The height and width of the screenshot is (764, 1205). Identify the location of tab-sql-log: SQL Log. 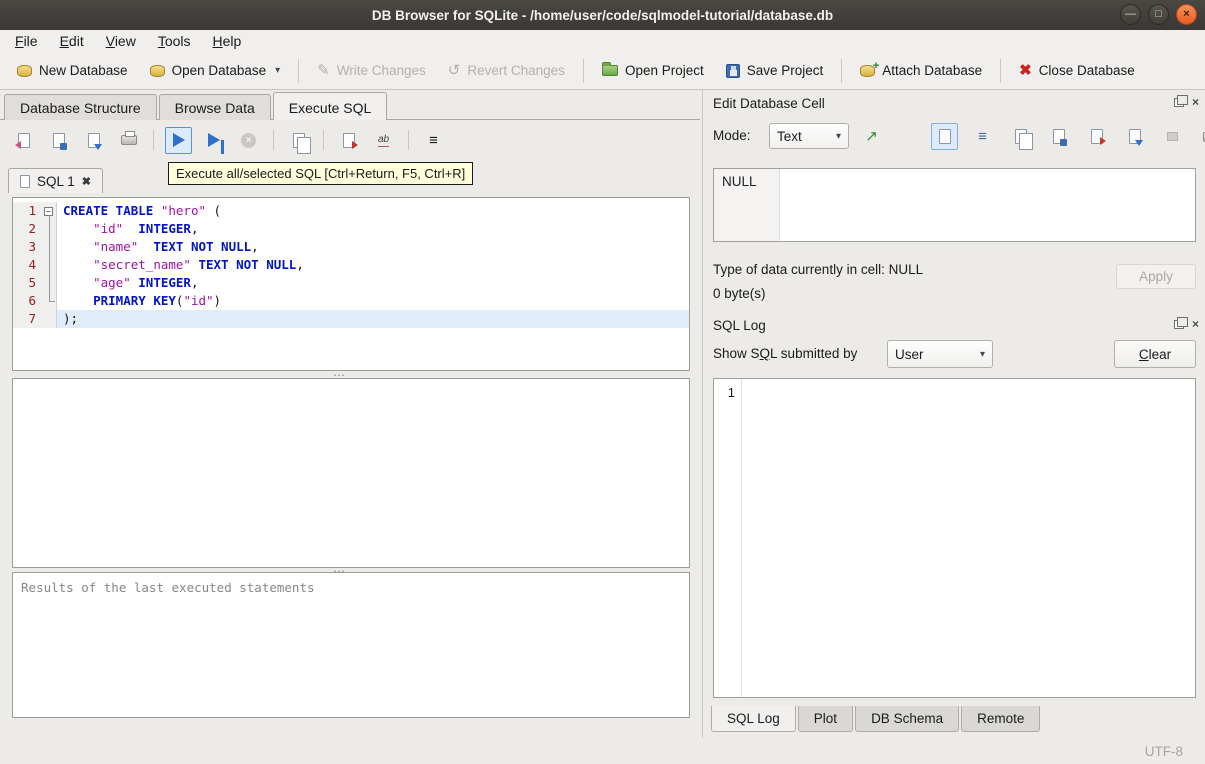
(753, 719).